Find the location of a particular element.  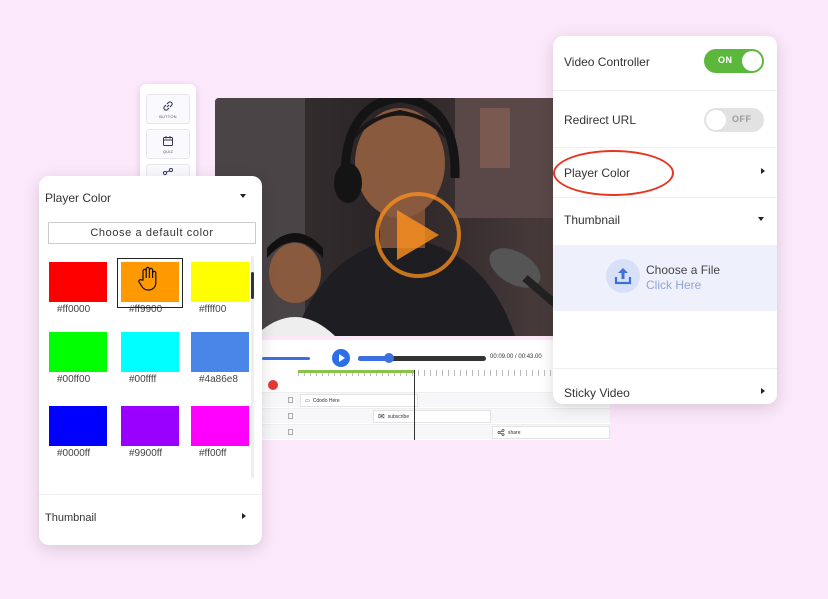

color-swatch: #00ffff is located at coordinates (149, 358).